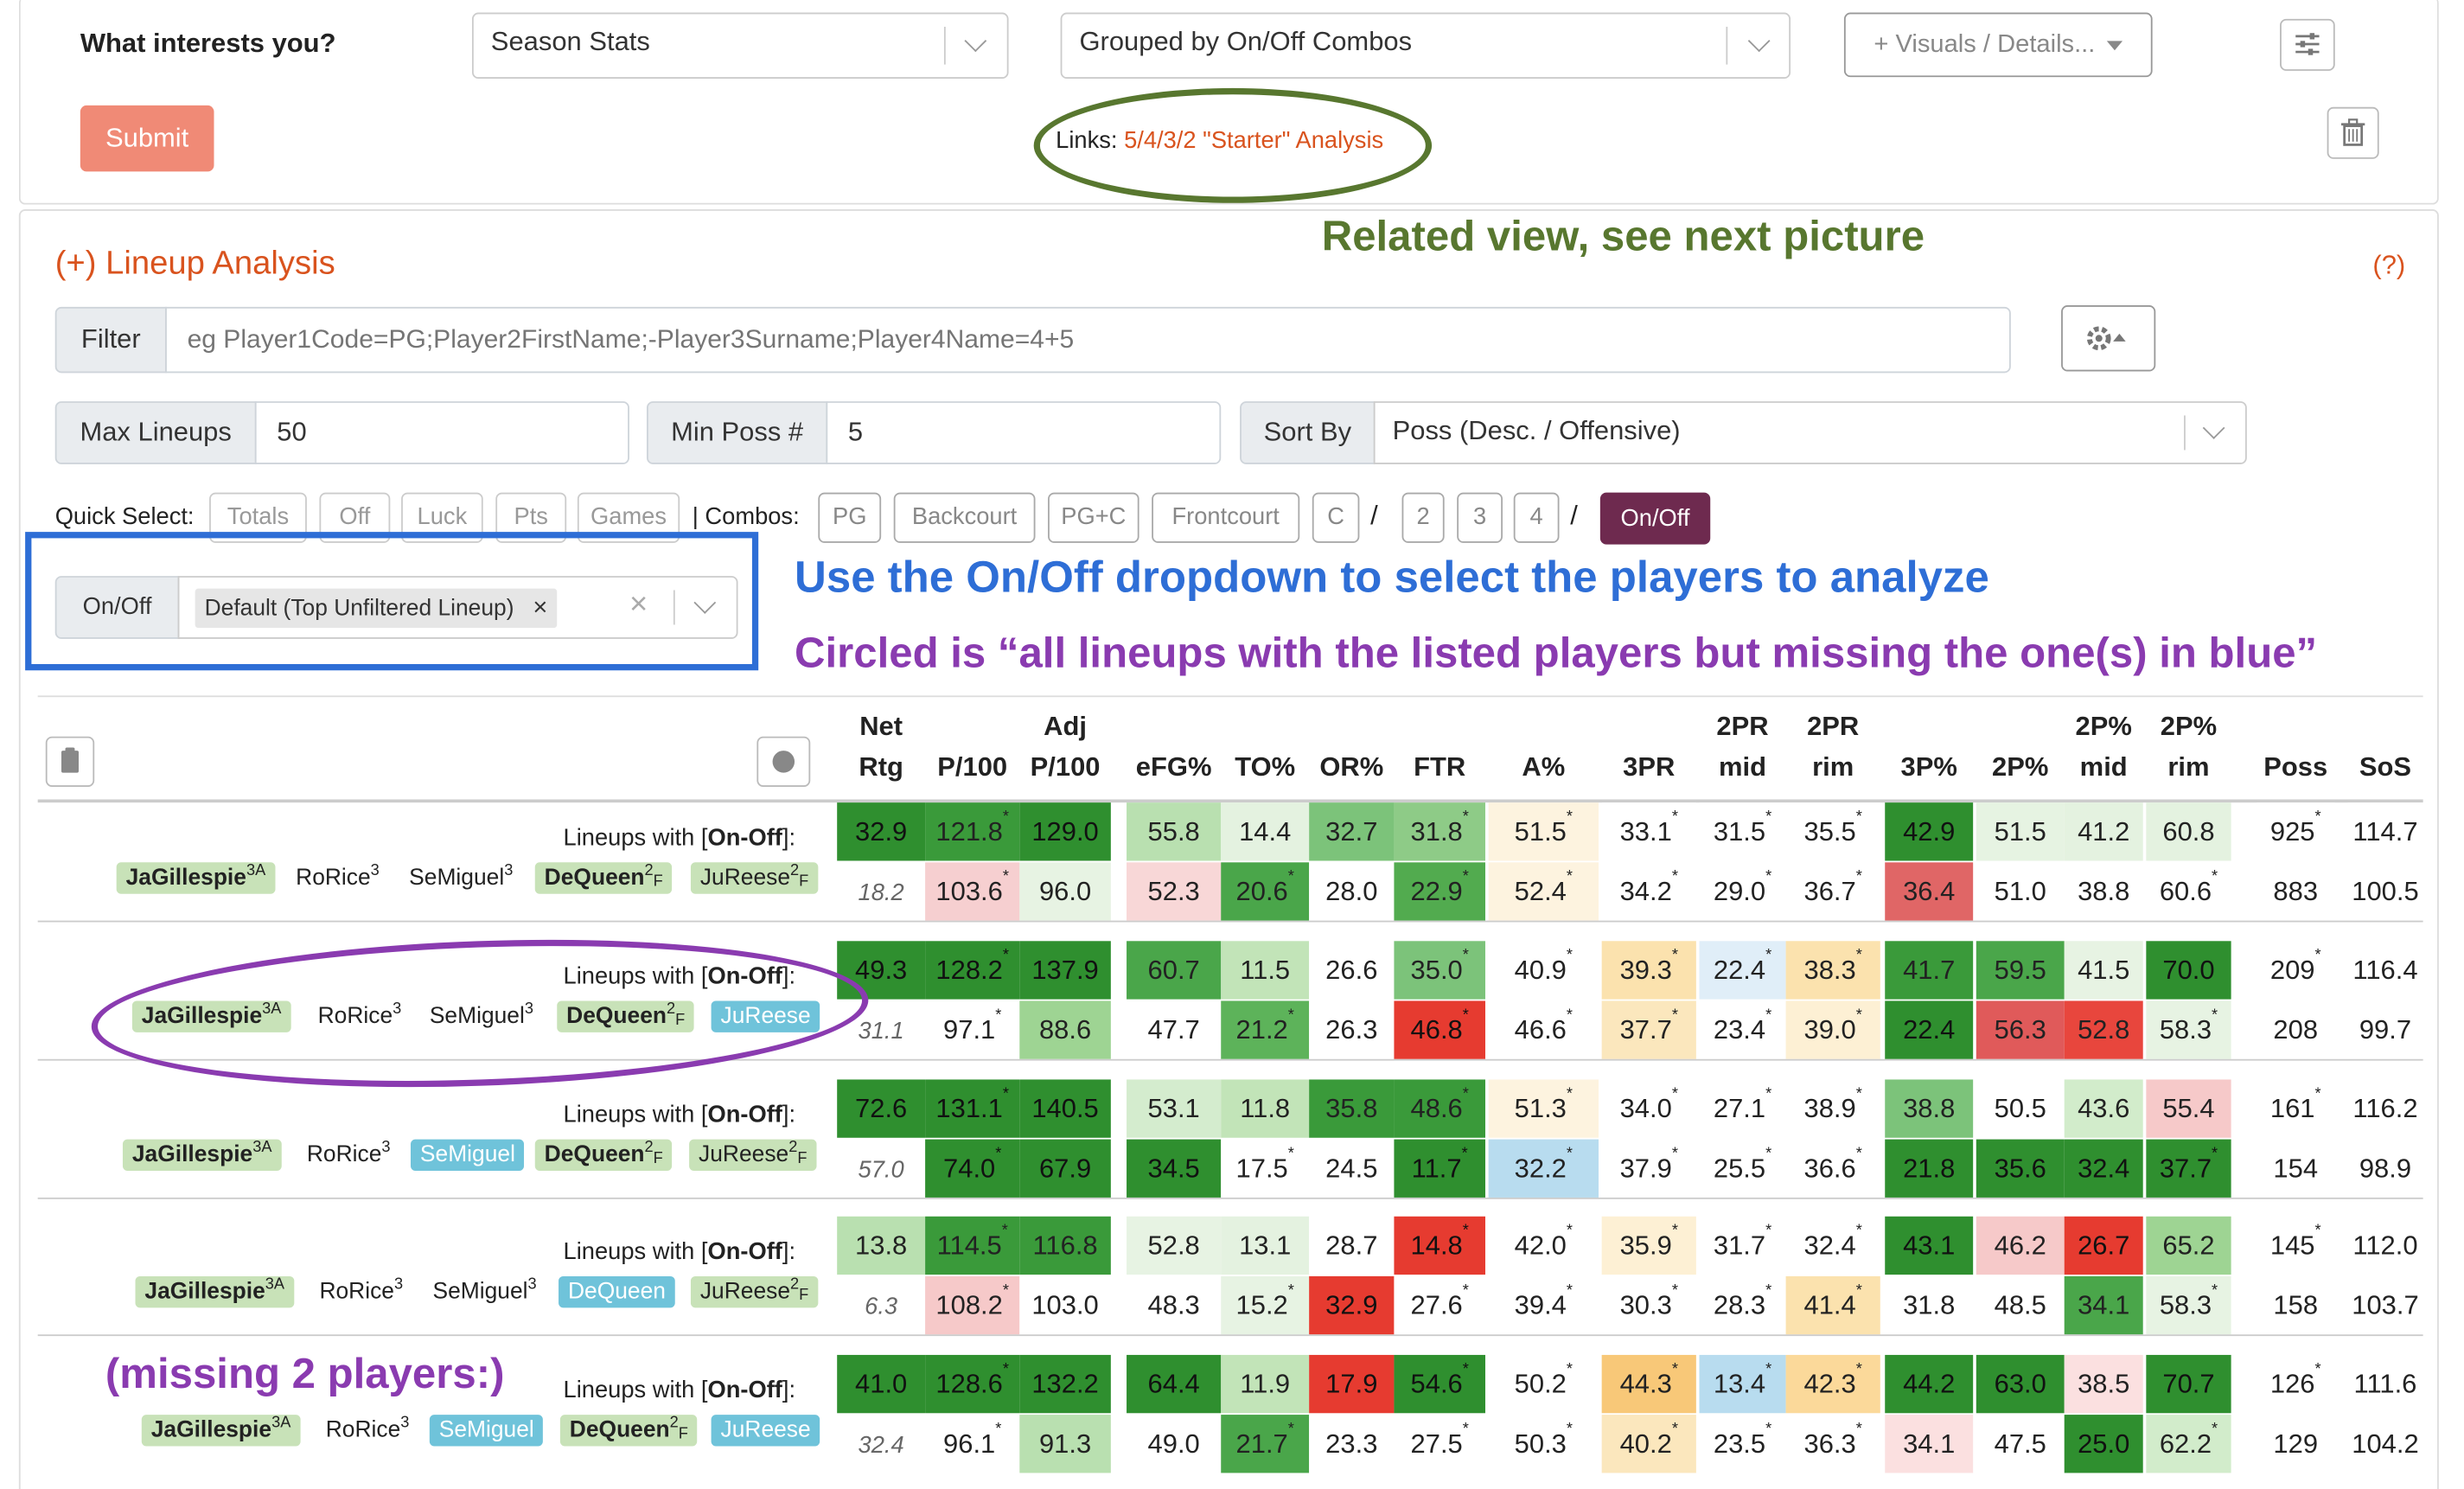  Describe the element at coordinates (881, 1306) in the screenshot. I see `stat-value: 6.3` at that location.